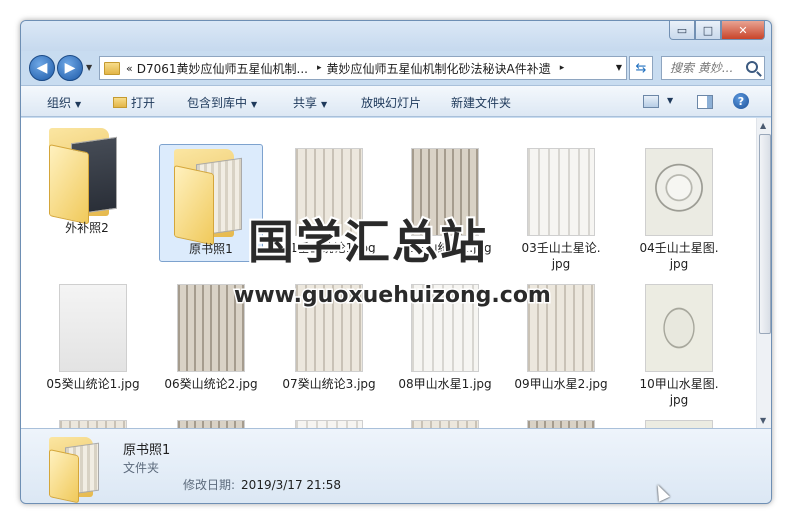  What do you see at coordinates (291, 485) in the screenshot?
I see `modified-value: 2019/3/17 21:58` at bounding box center [291, 485].